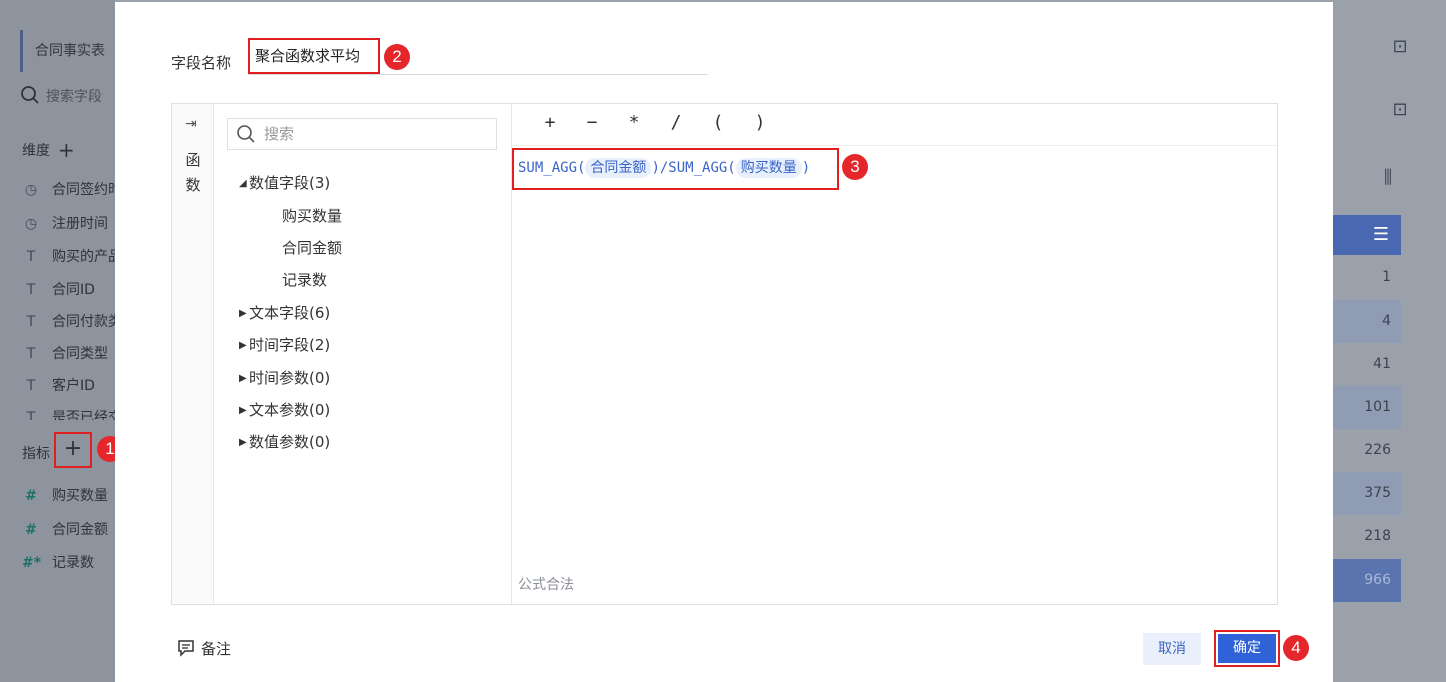 Image resolution: width=1446 pixels, height=682 pixels. I want to click on measure-field: # 合同金额, so click(68, 530).